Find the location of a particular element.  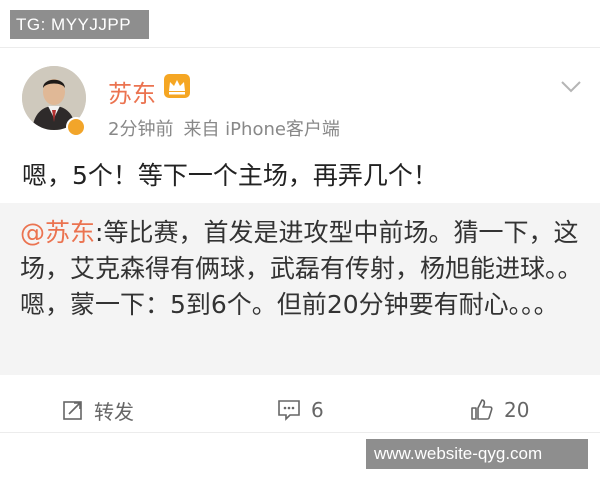

thumbs-up-icon is located at coordinates (482, 409).